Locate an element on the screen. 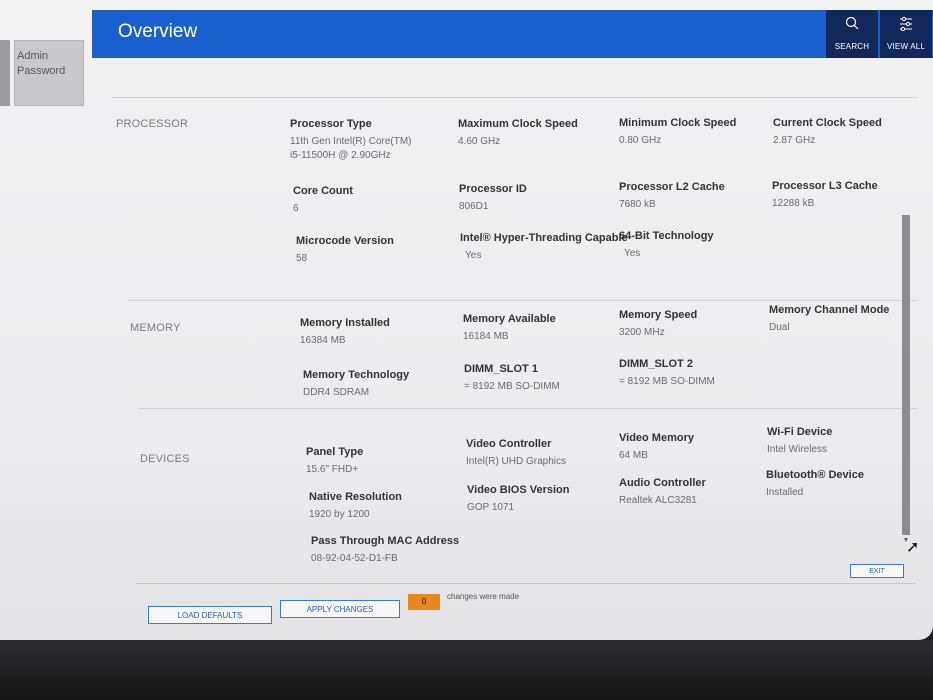 This screenshot has width=933, height=700. field-panel-type: Panel Type 15.6" FHD+ is located at coordinates (396, 461).